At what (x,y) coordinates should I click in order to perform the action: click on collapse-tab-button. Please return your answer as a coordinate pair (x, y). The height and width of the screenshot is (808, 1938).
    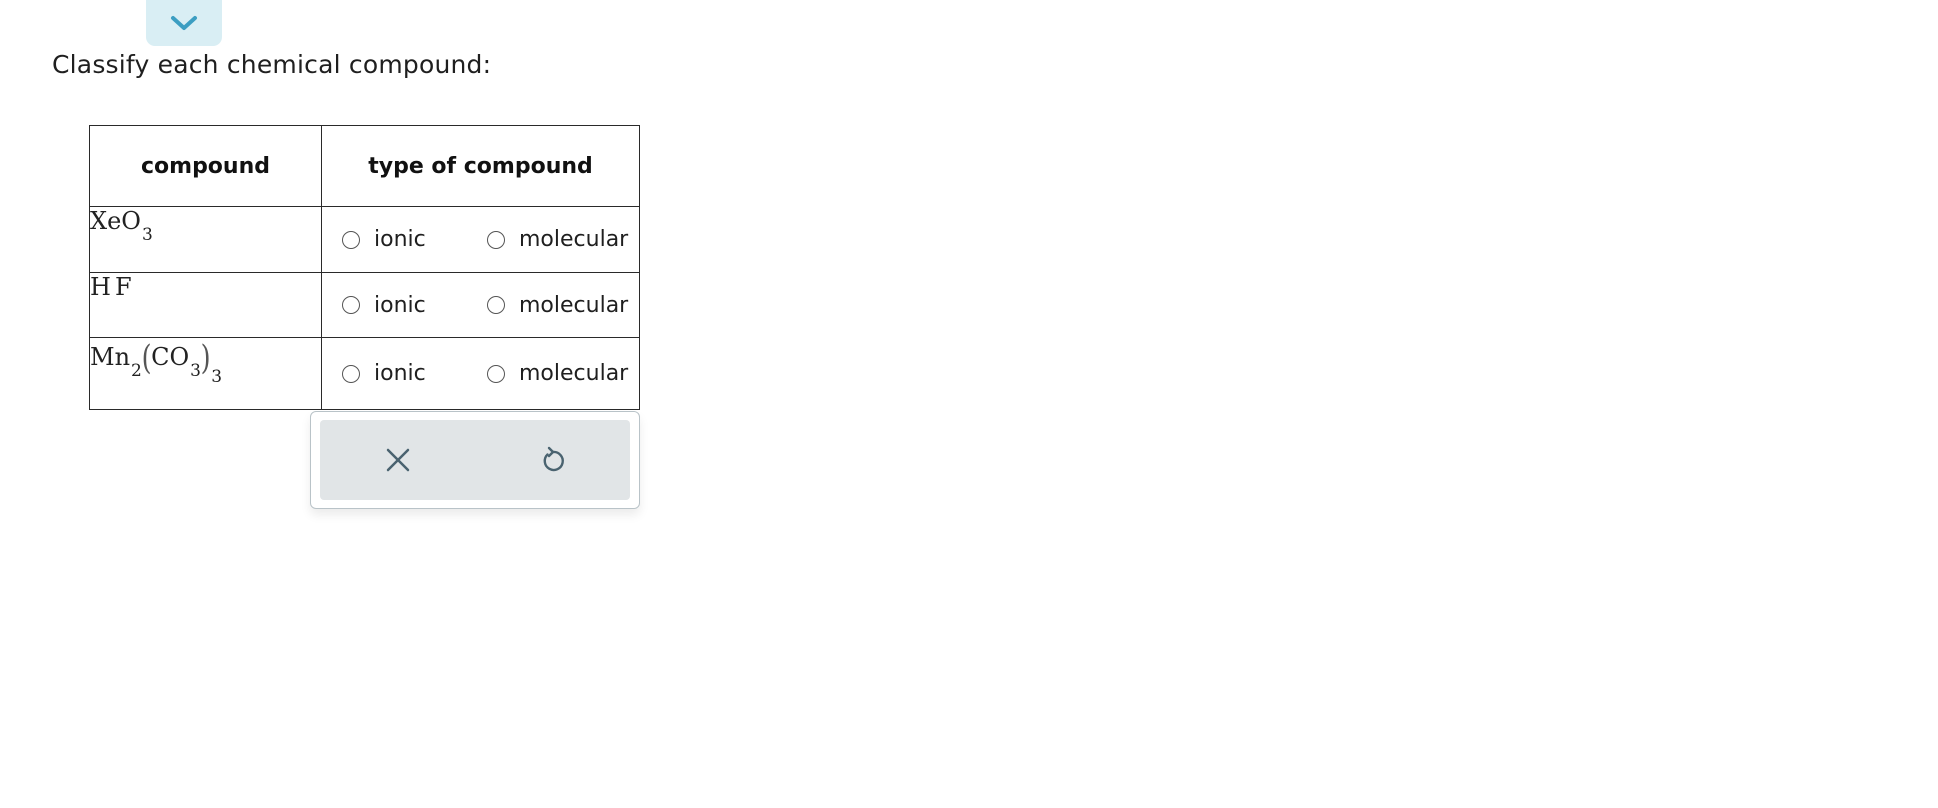
    Looking at the image, I should click on (184, 23).